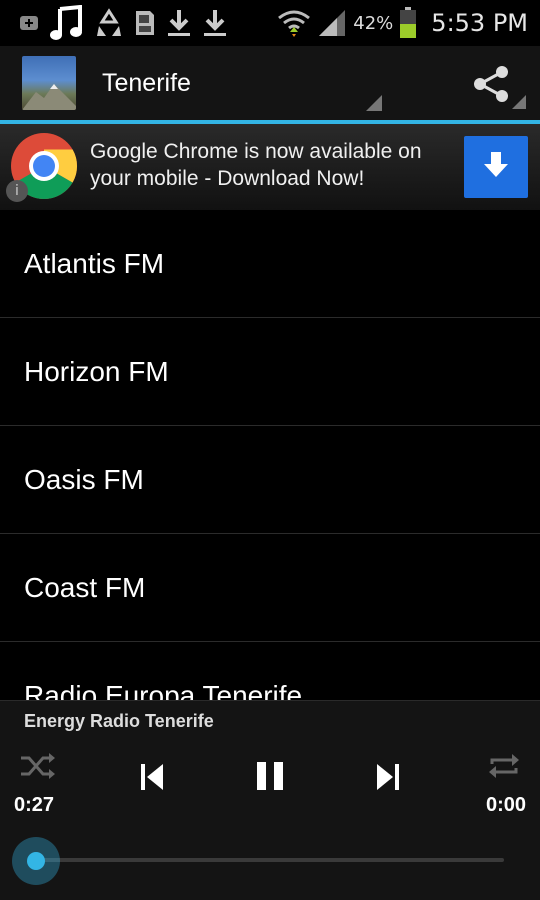 The height and width of the screenshot is (900, 540). Describe the element at coordinates (332, 23) in the screenshot. I see `signal-icon` at that location.